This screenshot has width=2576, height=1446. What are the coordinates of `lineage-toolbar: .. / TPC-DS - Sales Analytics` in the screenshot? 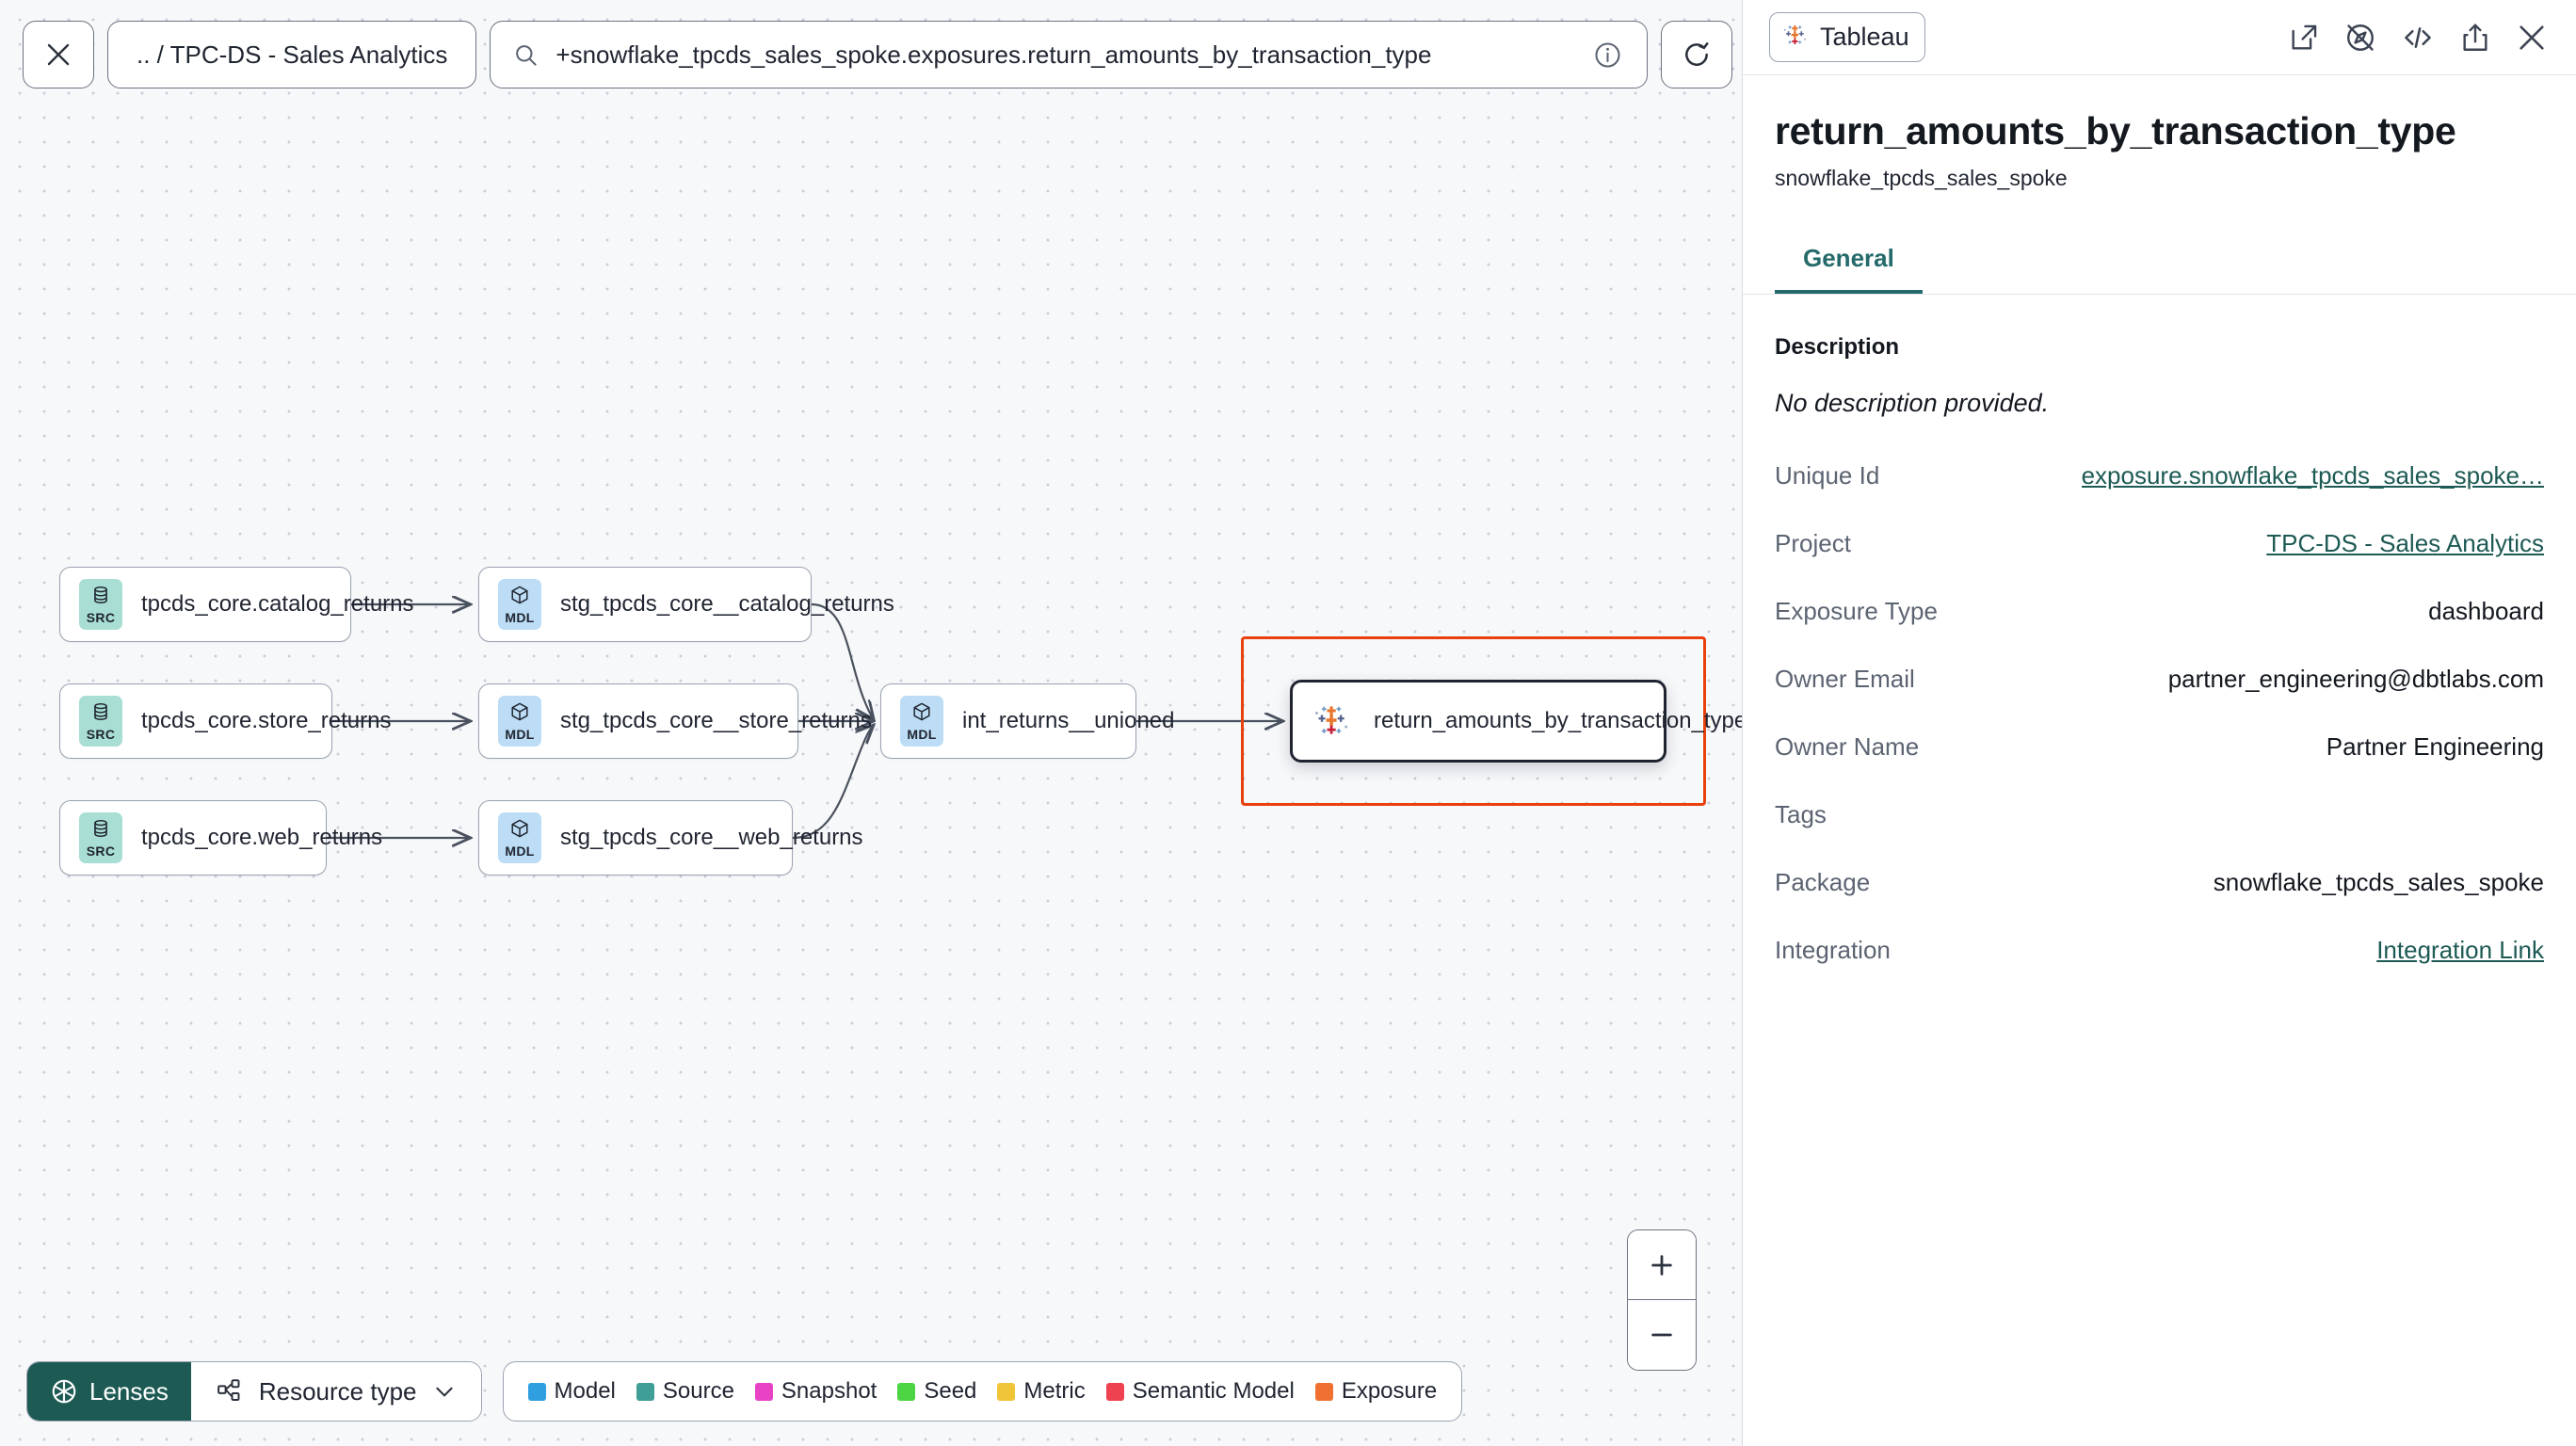 It's located at (878, 54).